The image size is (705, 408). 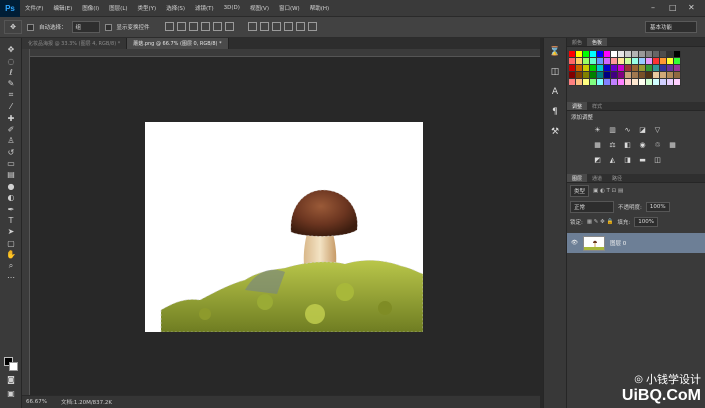 I want to click on brightness-icon: ☀, so click(x=597, y=130).